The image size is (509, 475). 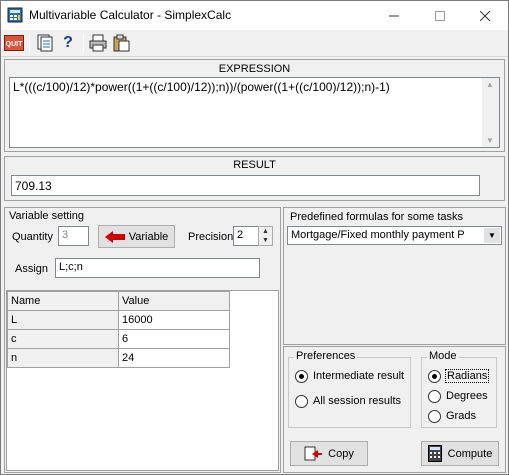 What do you see at coordinates (470, 453) in the screenshot?
I see `compute-button-label: Compute` at bounding box center [470, 453].